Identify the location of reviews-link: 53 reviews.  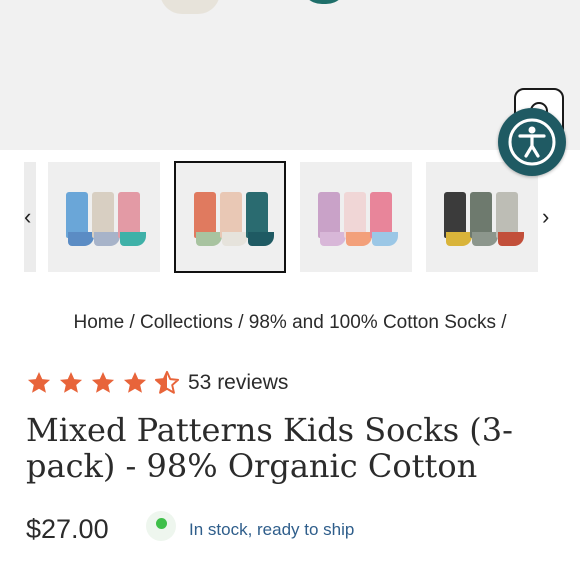
(238, 383).